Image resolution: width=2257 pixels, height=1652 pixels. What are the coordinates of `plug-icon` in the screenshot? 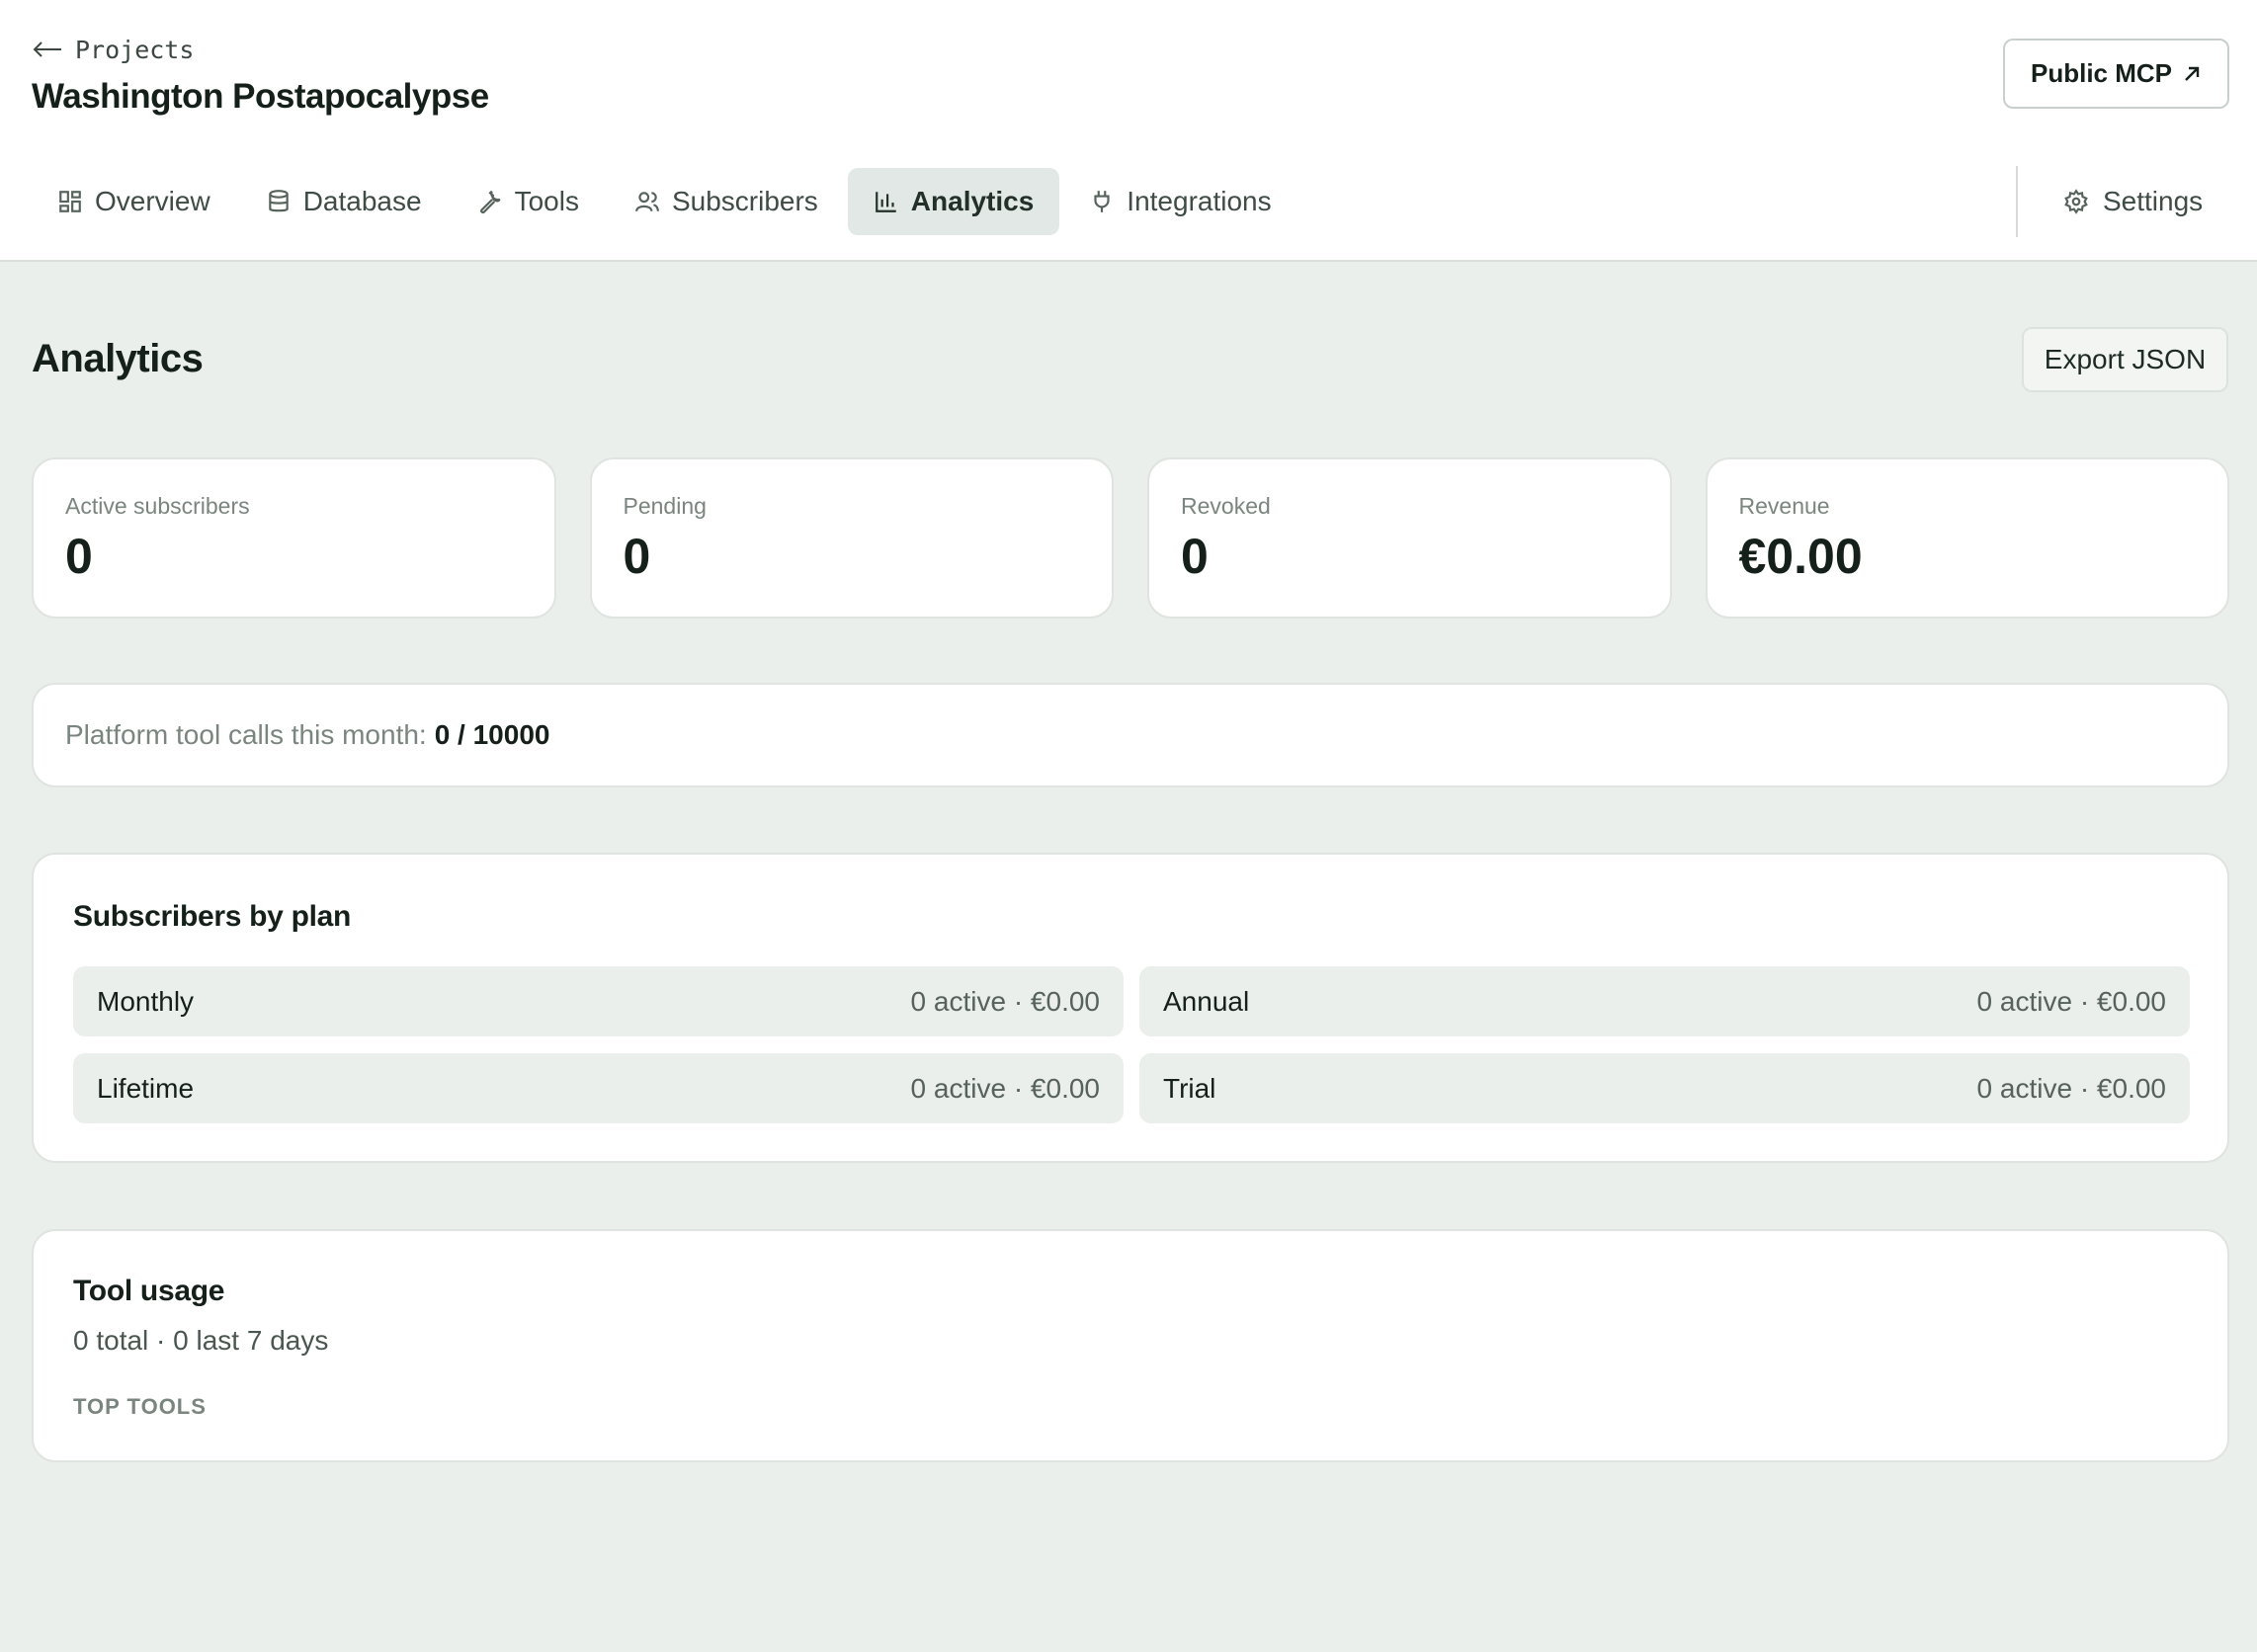 It's located at (1102, 201).